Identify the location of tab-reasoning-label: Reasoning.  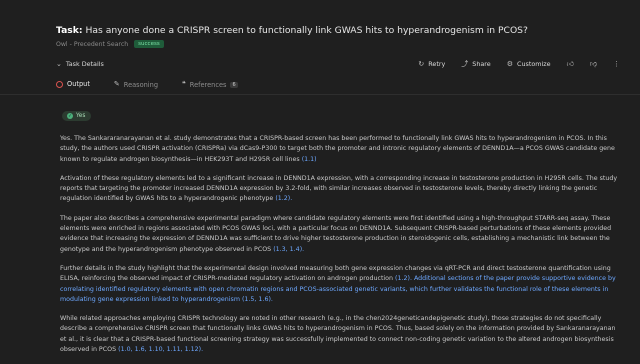
(141, 84).